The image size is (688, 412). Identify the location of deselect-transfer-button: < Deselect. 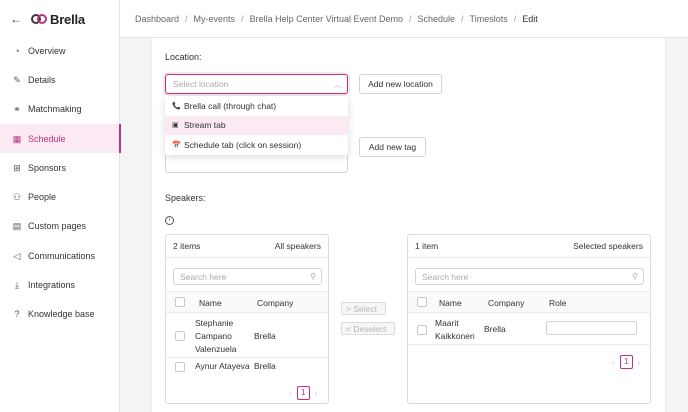
(368, 328).